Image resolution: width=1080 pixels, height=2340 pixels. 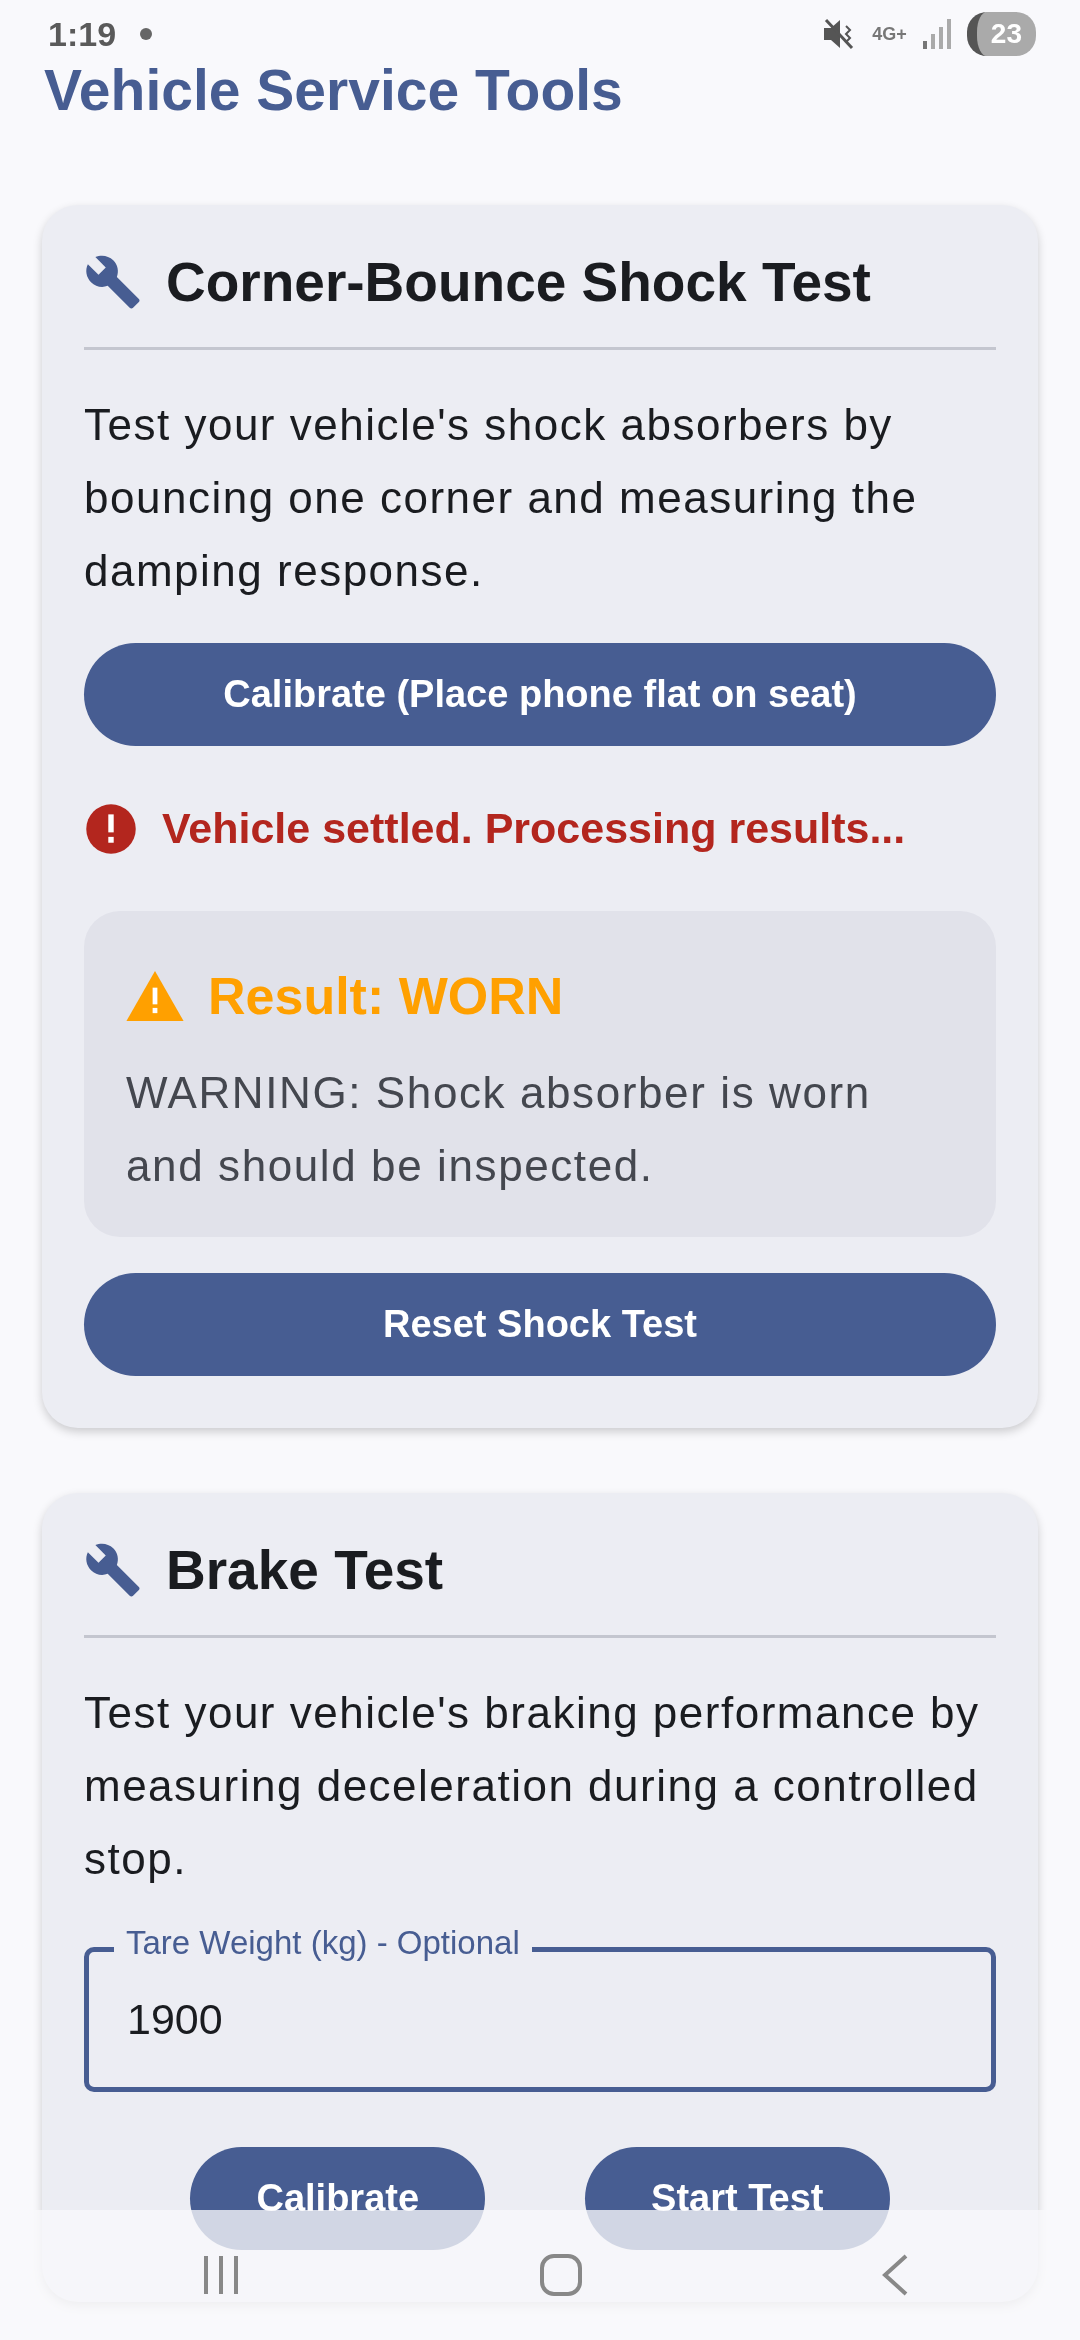 I want to click on status-time: 1:19, so click(x=82, y=34).